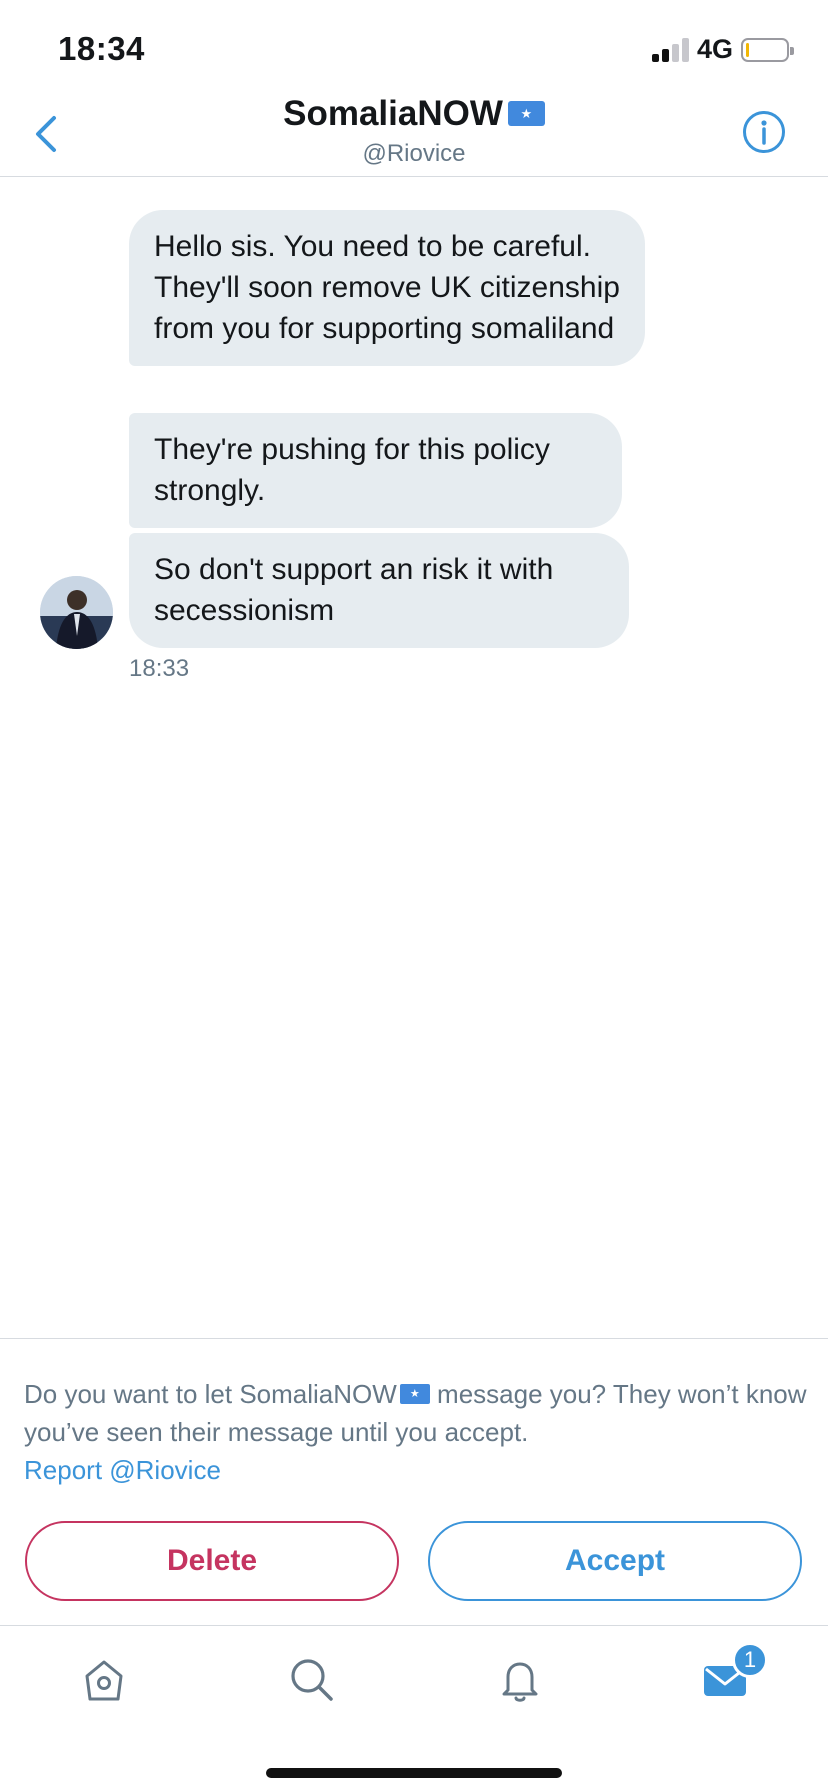  What do you see at coordinates (414, 153) in the screenshot?
I see `conversation-handle: @Riovice` at bounding box center [414, 153].